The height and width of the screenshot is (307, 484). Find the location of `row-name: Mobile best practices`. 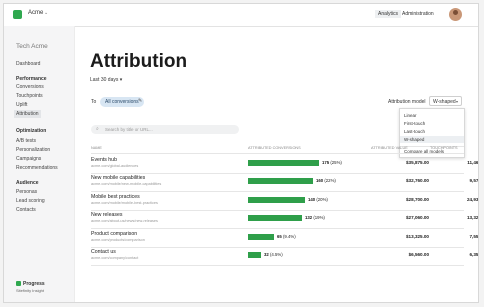

row-name: Mobile best practices is located at coordinates (115, 197).